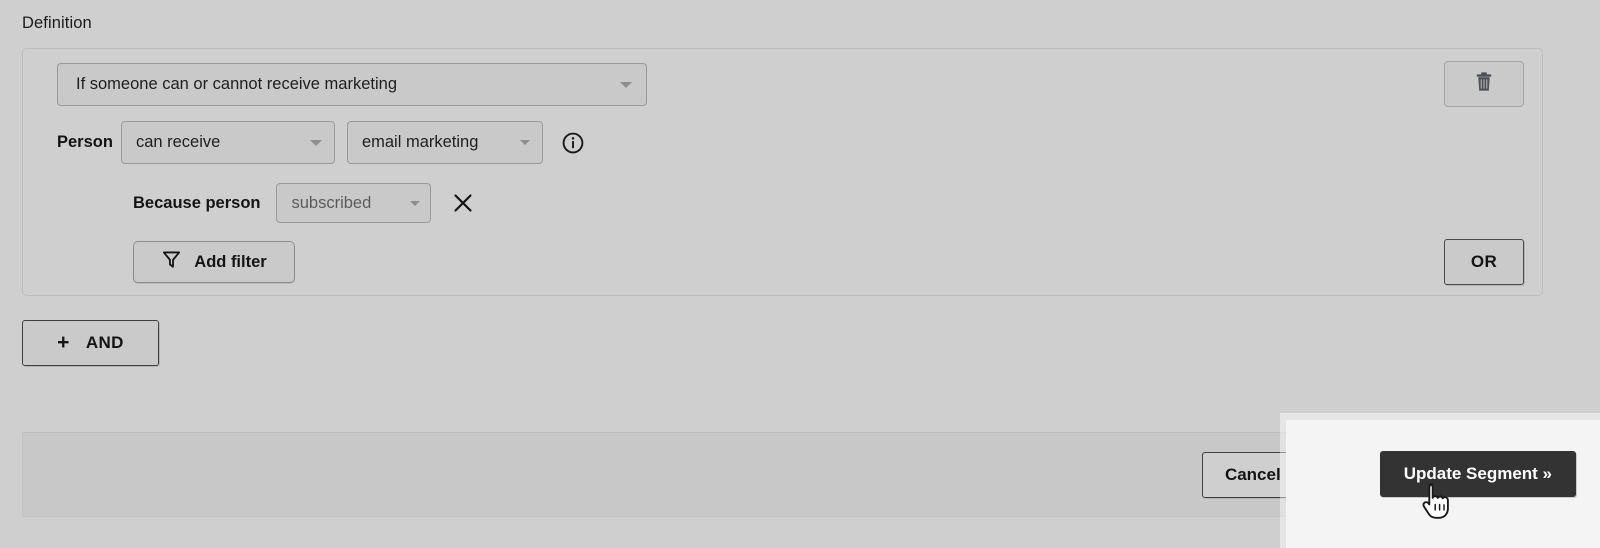 This screenshot has width=1600, height=548. I want to click on close-x-icon, so click(463, 203).